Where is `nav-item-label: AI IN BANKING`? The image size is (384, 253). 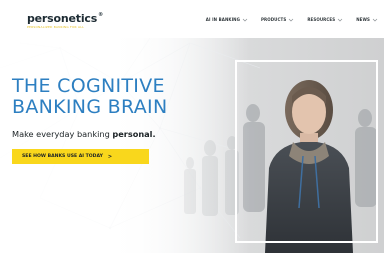
nav-item-label: AI IN BANKING is located at coordinates (223, 19).